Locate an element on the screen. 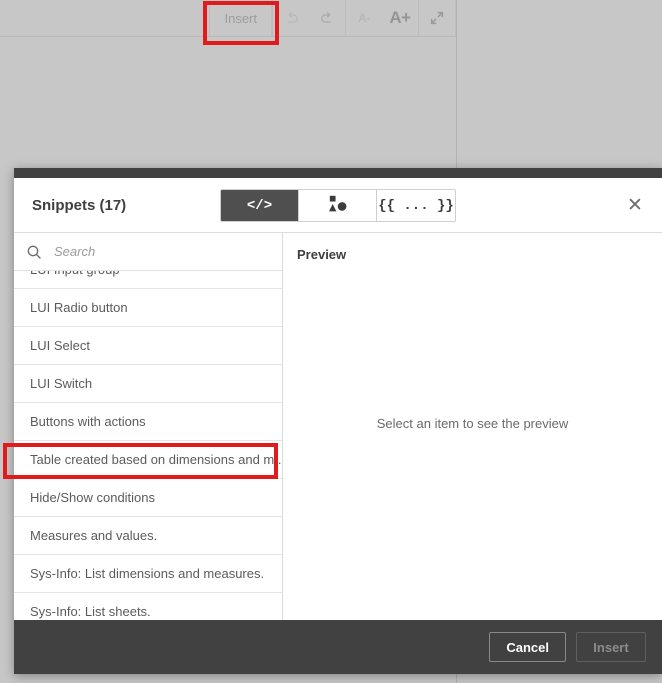 The image size is (662, 683). dialog-drag-handle is located at coordinates (338, 173).